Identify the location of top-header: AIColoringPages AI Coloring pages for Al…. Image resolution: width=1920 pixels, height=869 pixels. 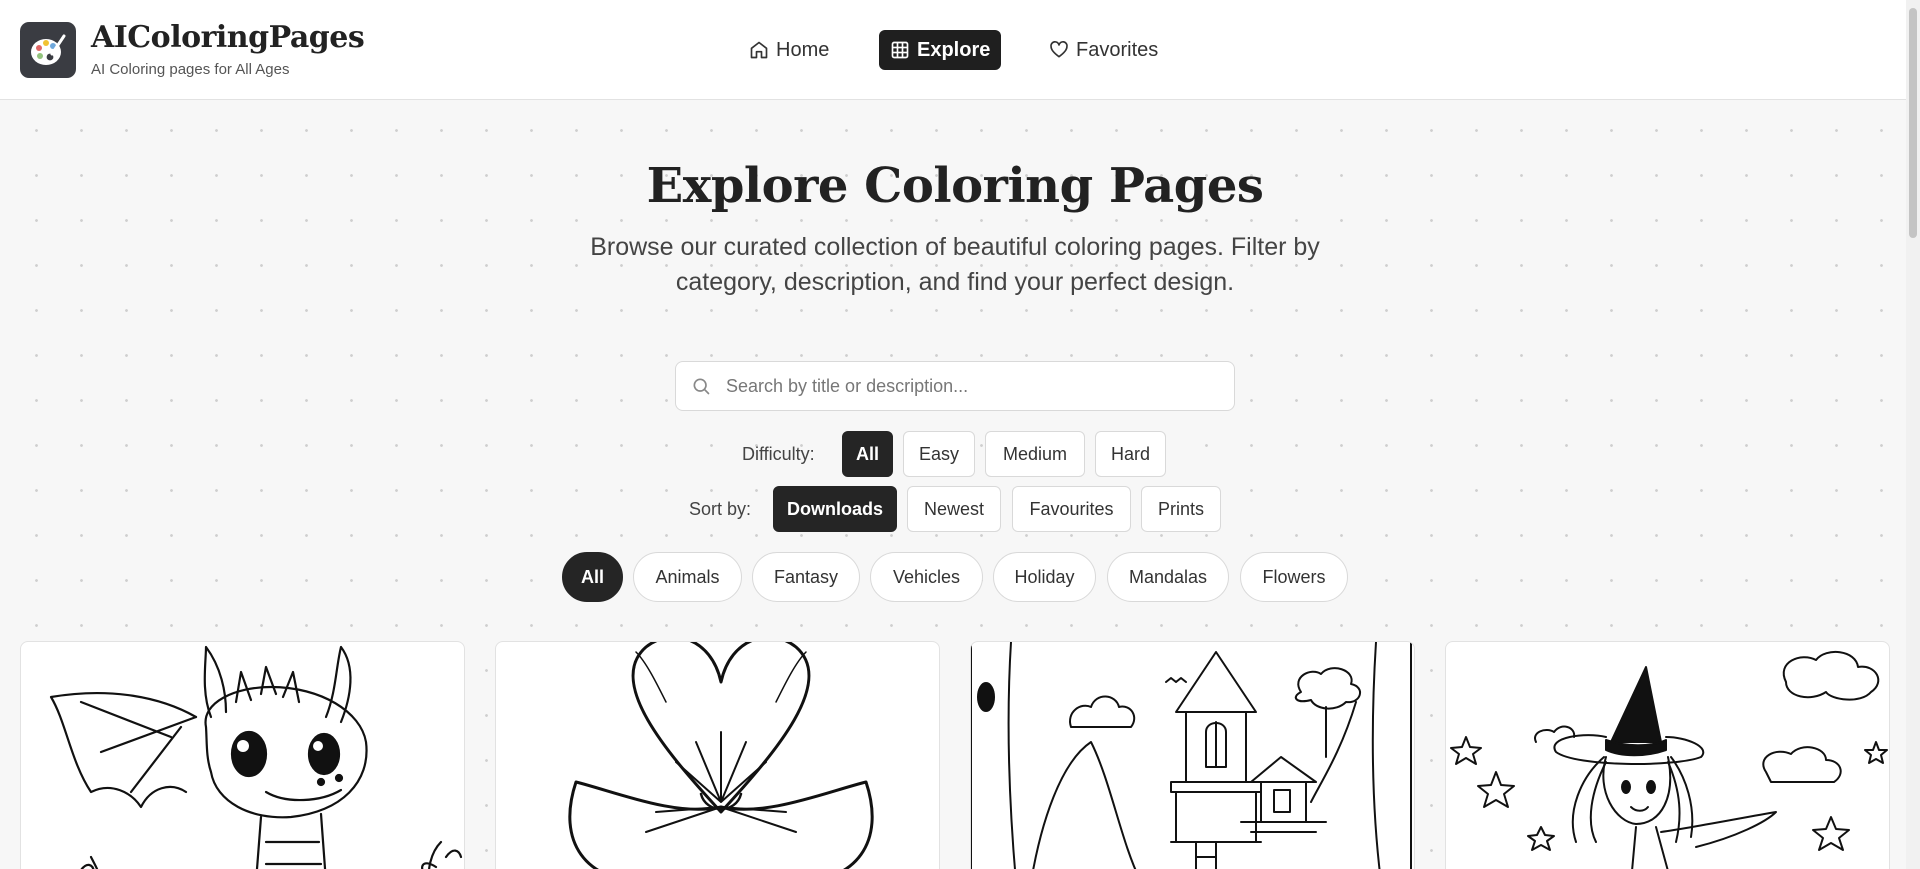
(960, 50).